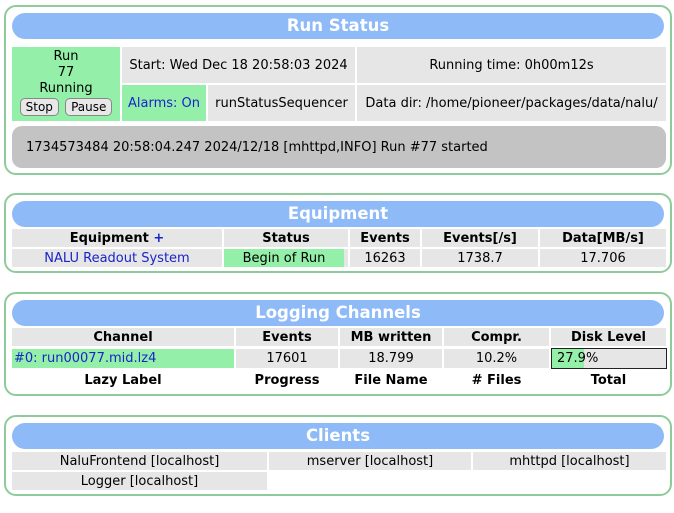  What do you see at coordinates (496, 358) in the screenshot?
I see `compression: 10.2%` at bounding box center [496, 358].